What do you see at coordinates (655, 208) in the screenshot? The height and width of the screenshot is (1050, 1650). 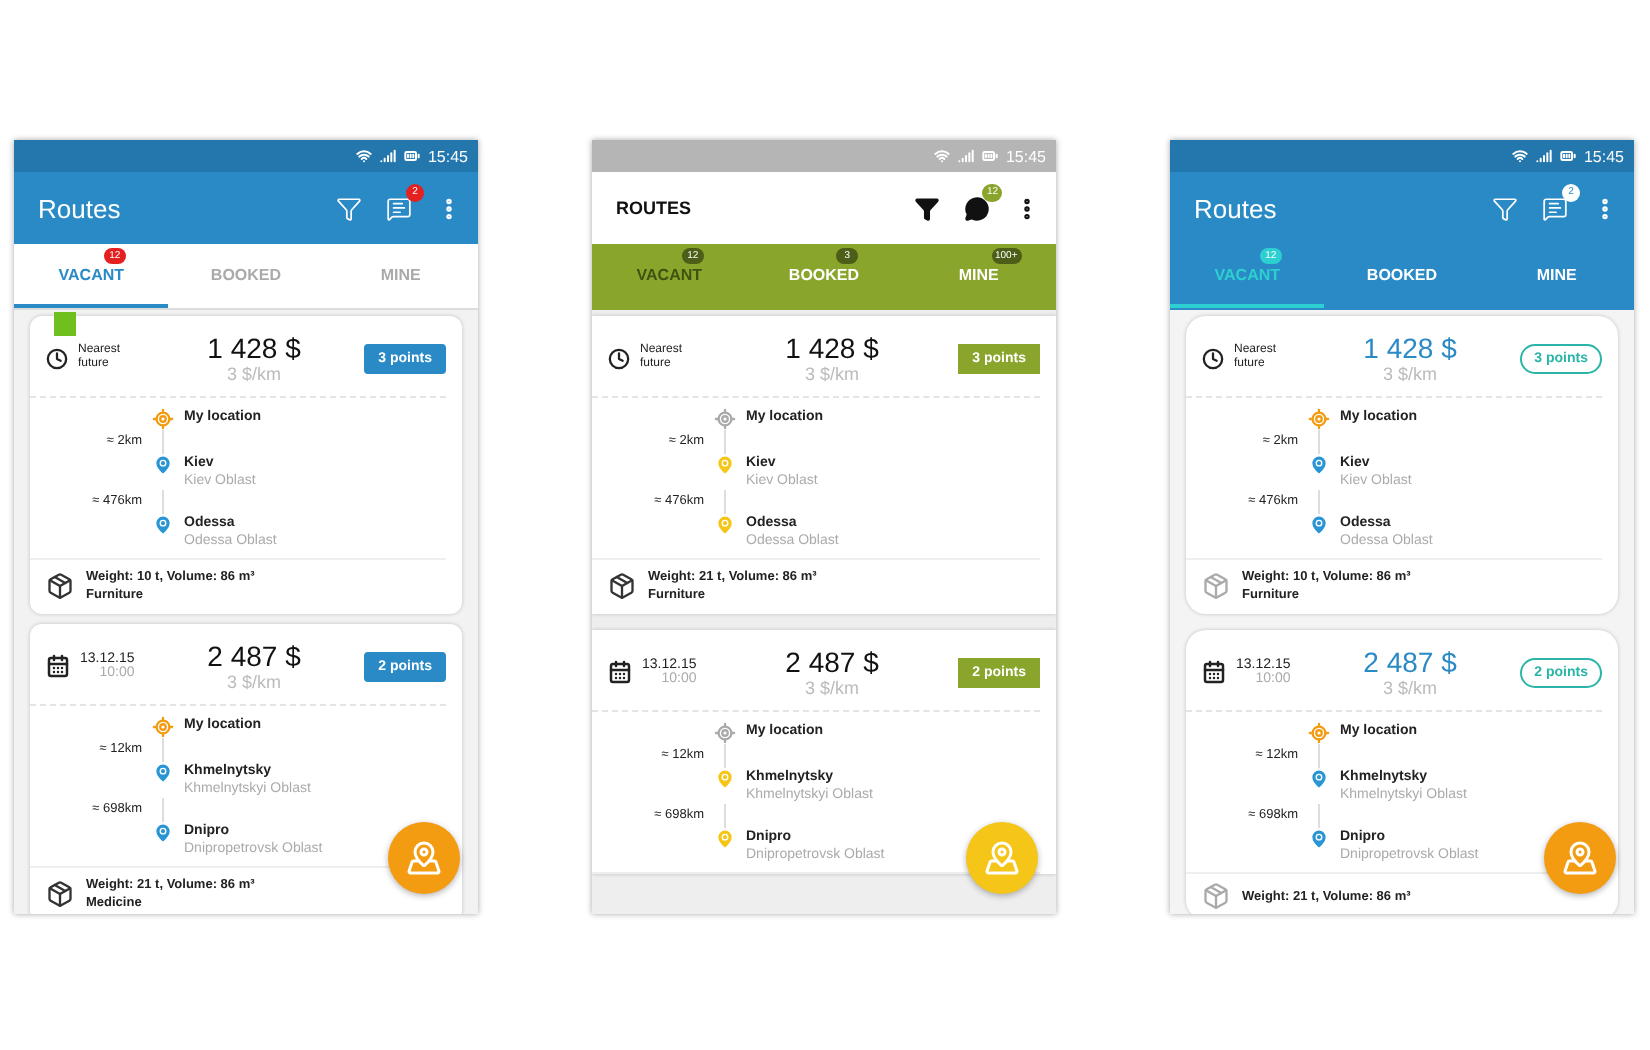 I see `screen-title: ROUTES` at bounding box center [655, 208].